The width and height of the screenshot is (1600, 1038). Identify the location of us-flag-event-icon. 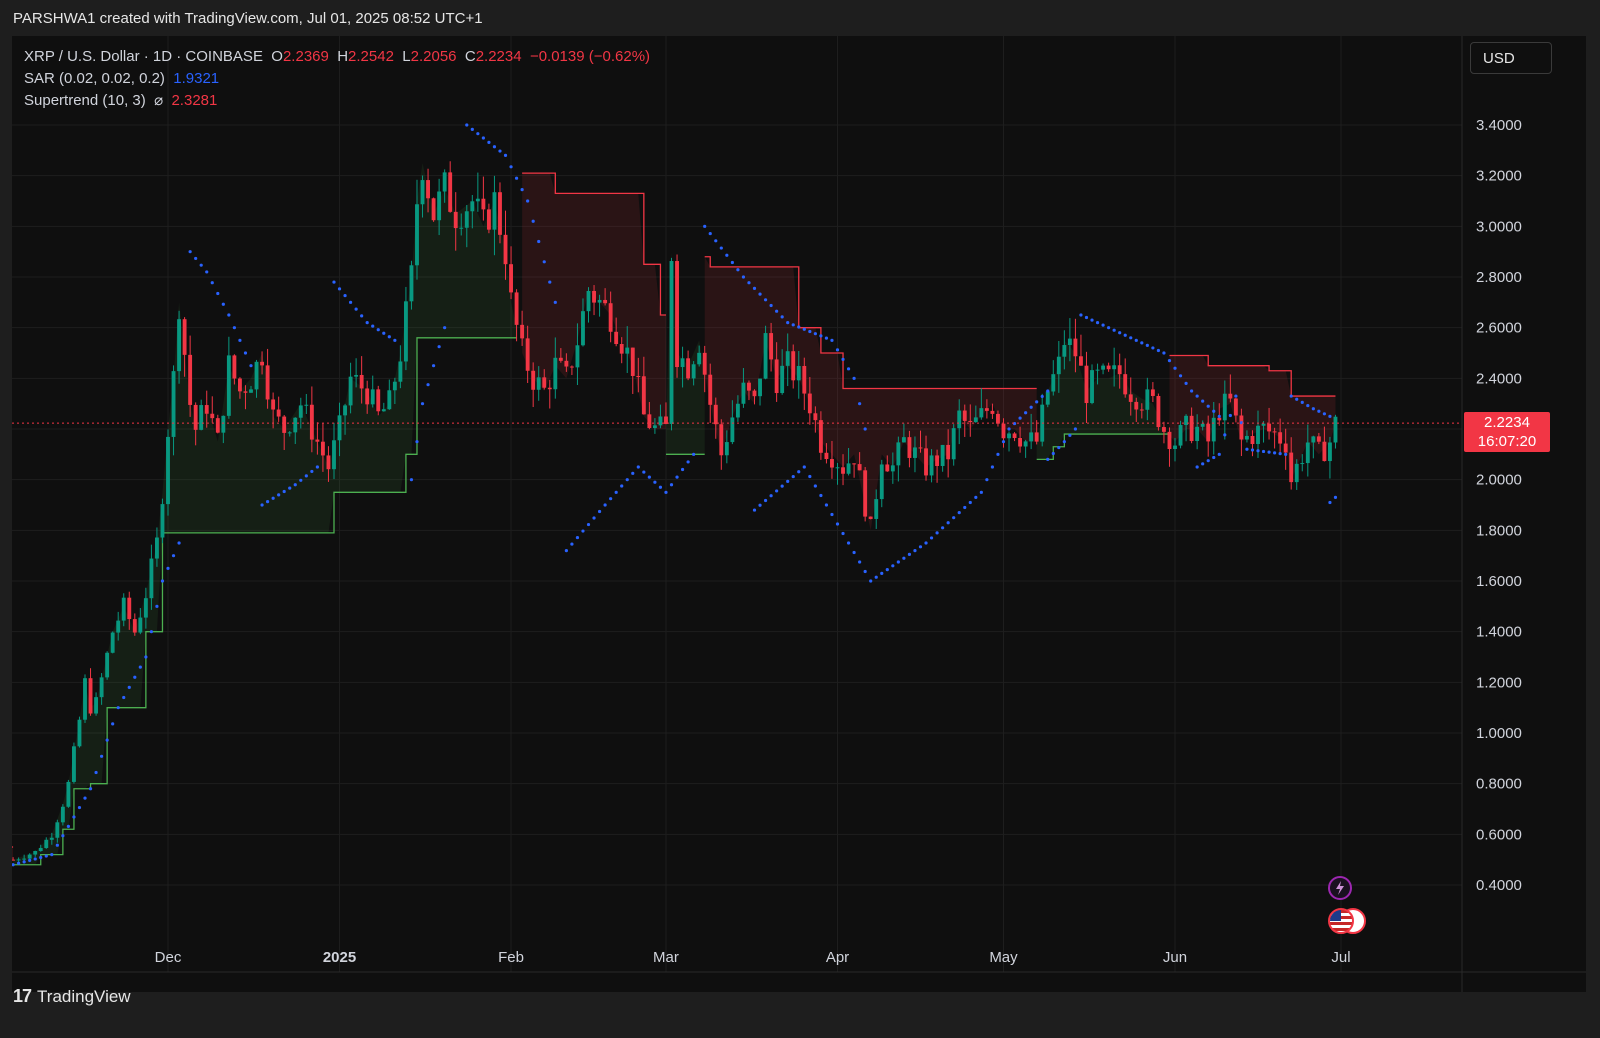
(1341, 921).